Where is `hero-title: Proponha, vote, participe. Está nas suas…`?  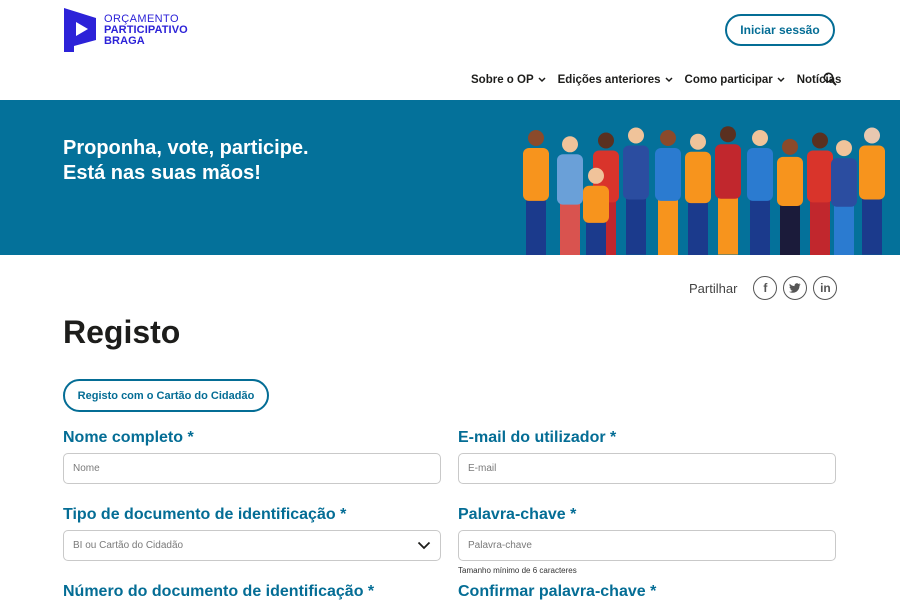
hero-title: Proponha, vote, participe. Está nas suas… is located at coordinates (186, 161).